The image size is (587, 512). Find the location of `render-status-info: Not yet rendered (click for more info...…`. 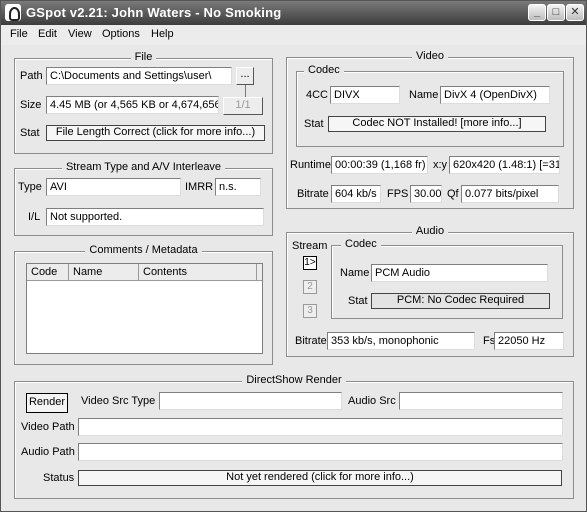

render-status-info: Not yet rendered (click for more info...… is located at coordinates (320, 478).